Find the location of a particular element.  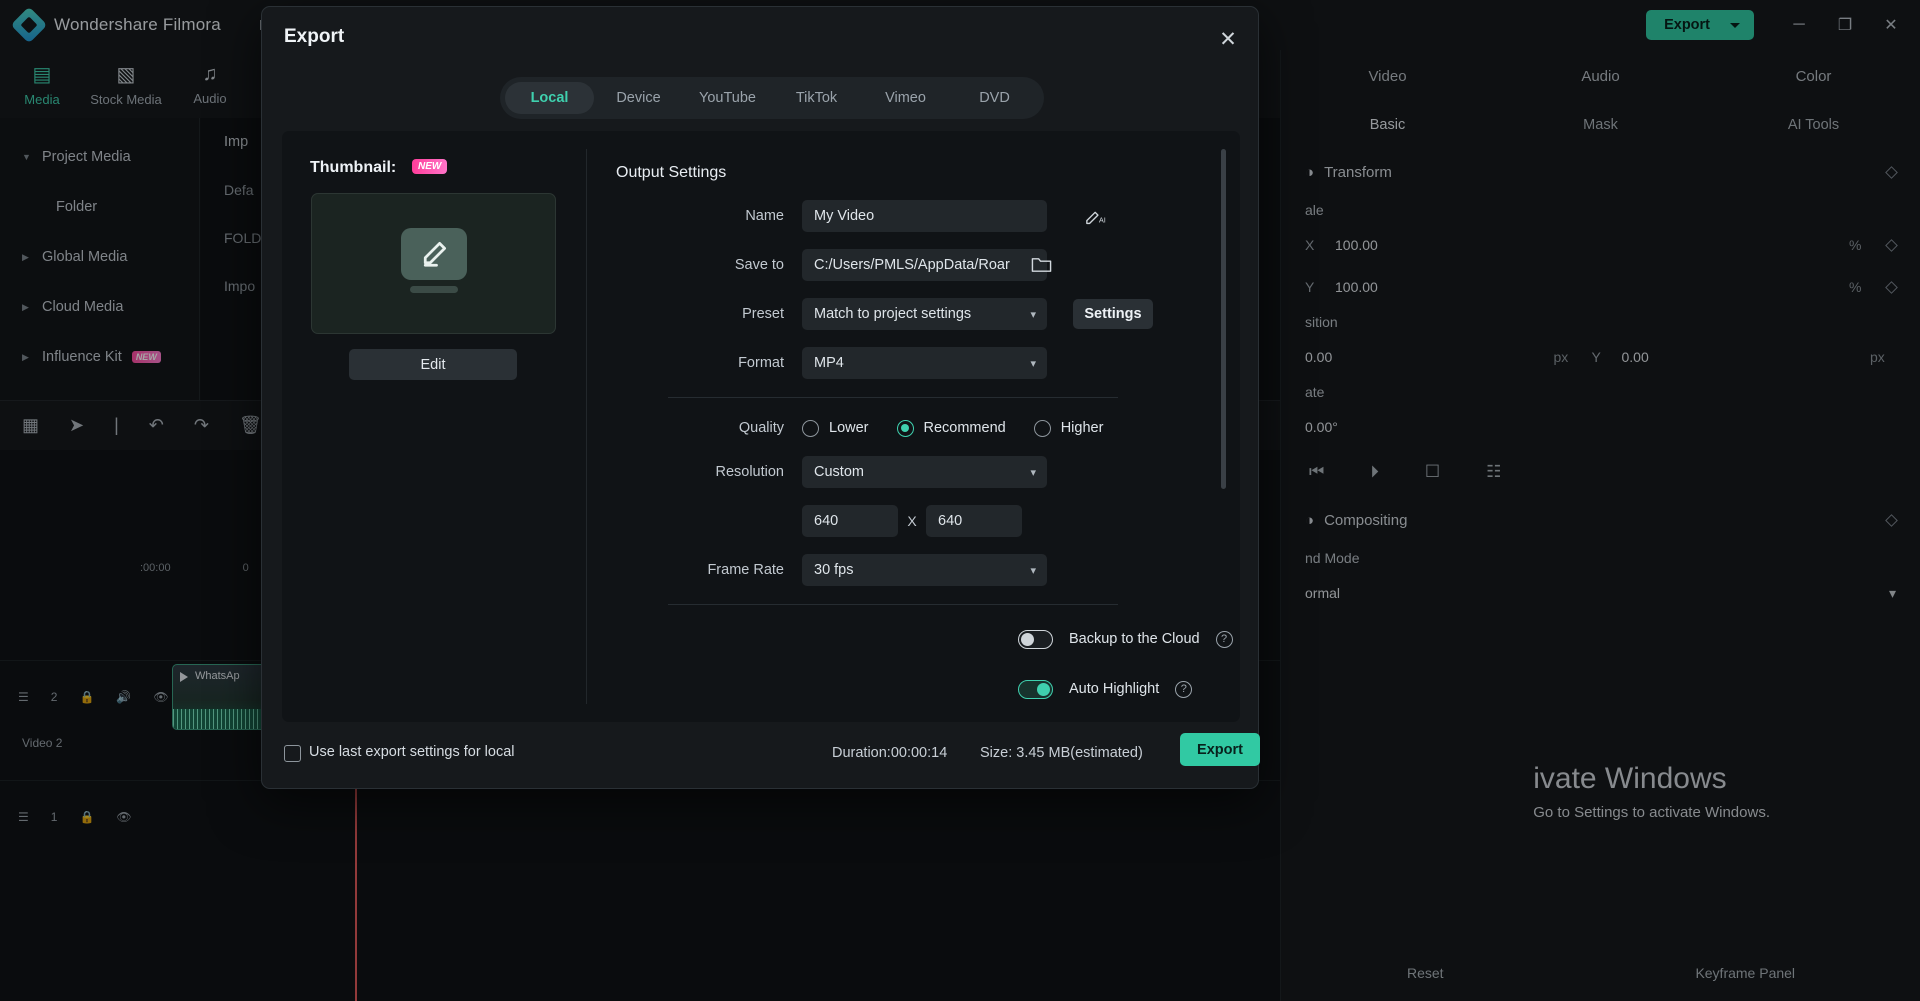

name-row: Name My Video is located at coordinates (831, 216).